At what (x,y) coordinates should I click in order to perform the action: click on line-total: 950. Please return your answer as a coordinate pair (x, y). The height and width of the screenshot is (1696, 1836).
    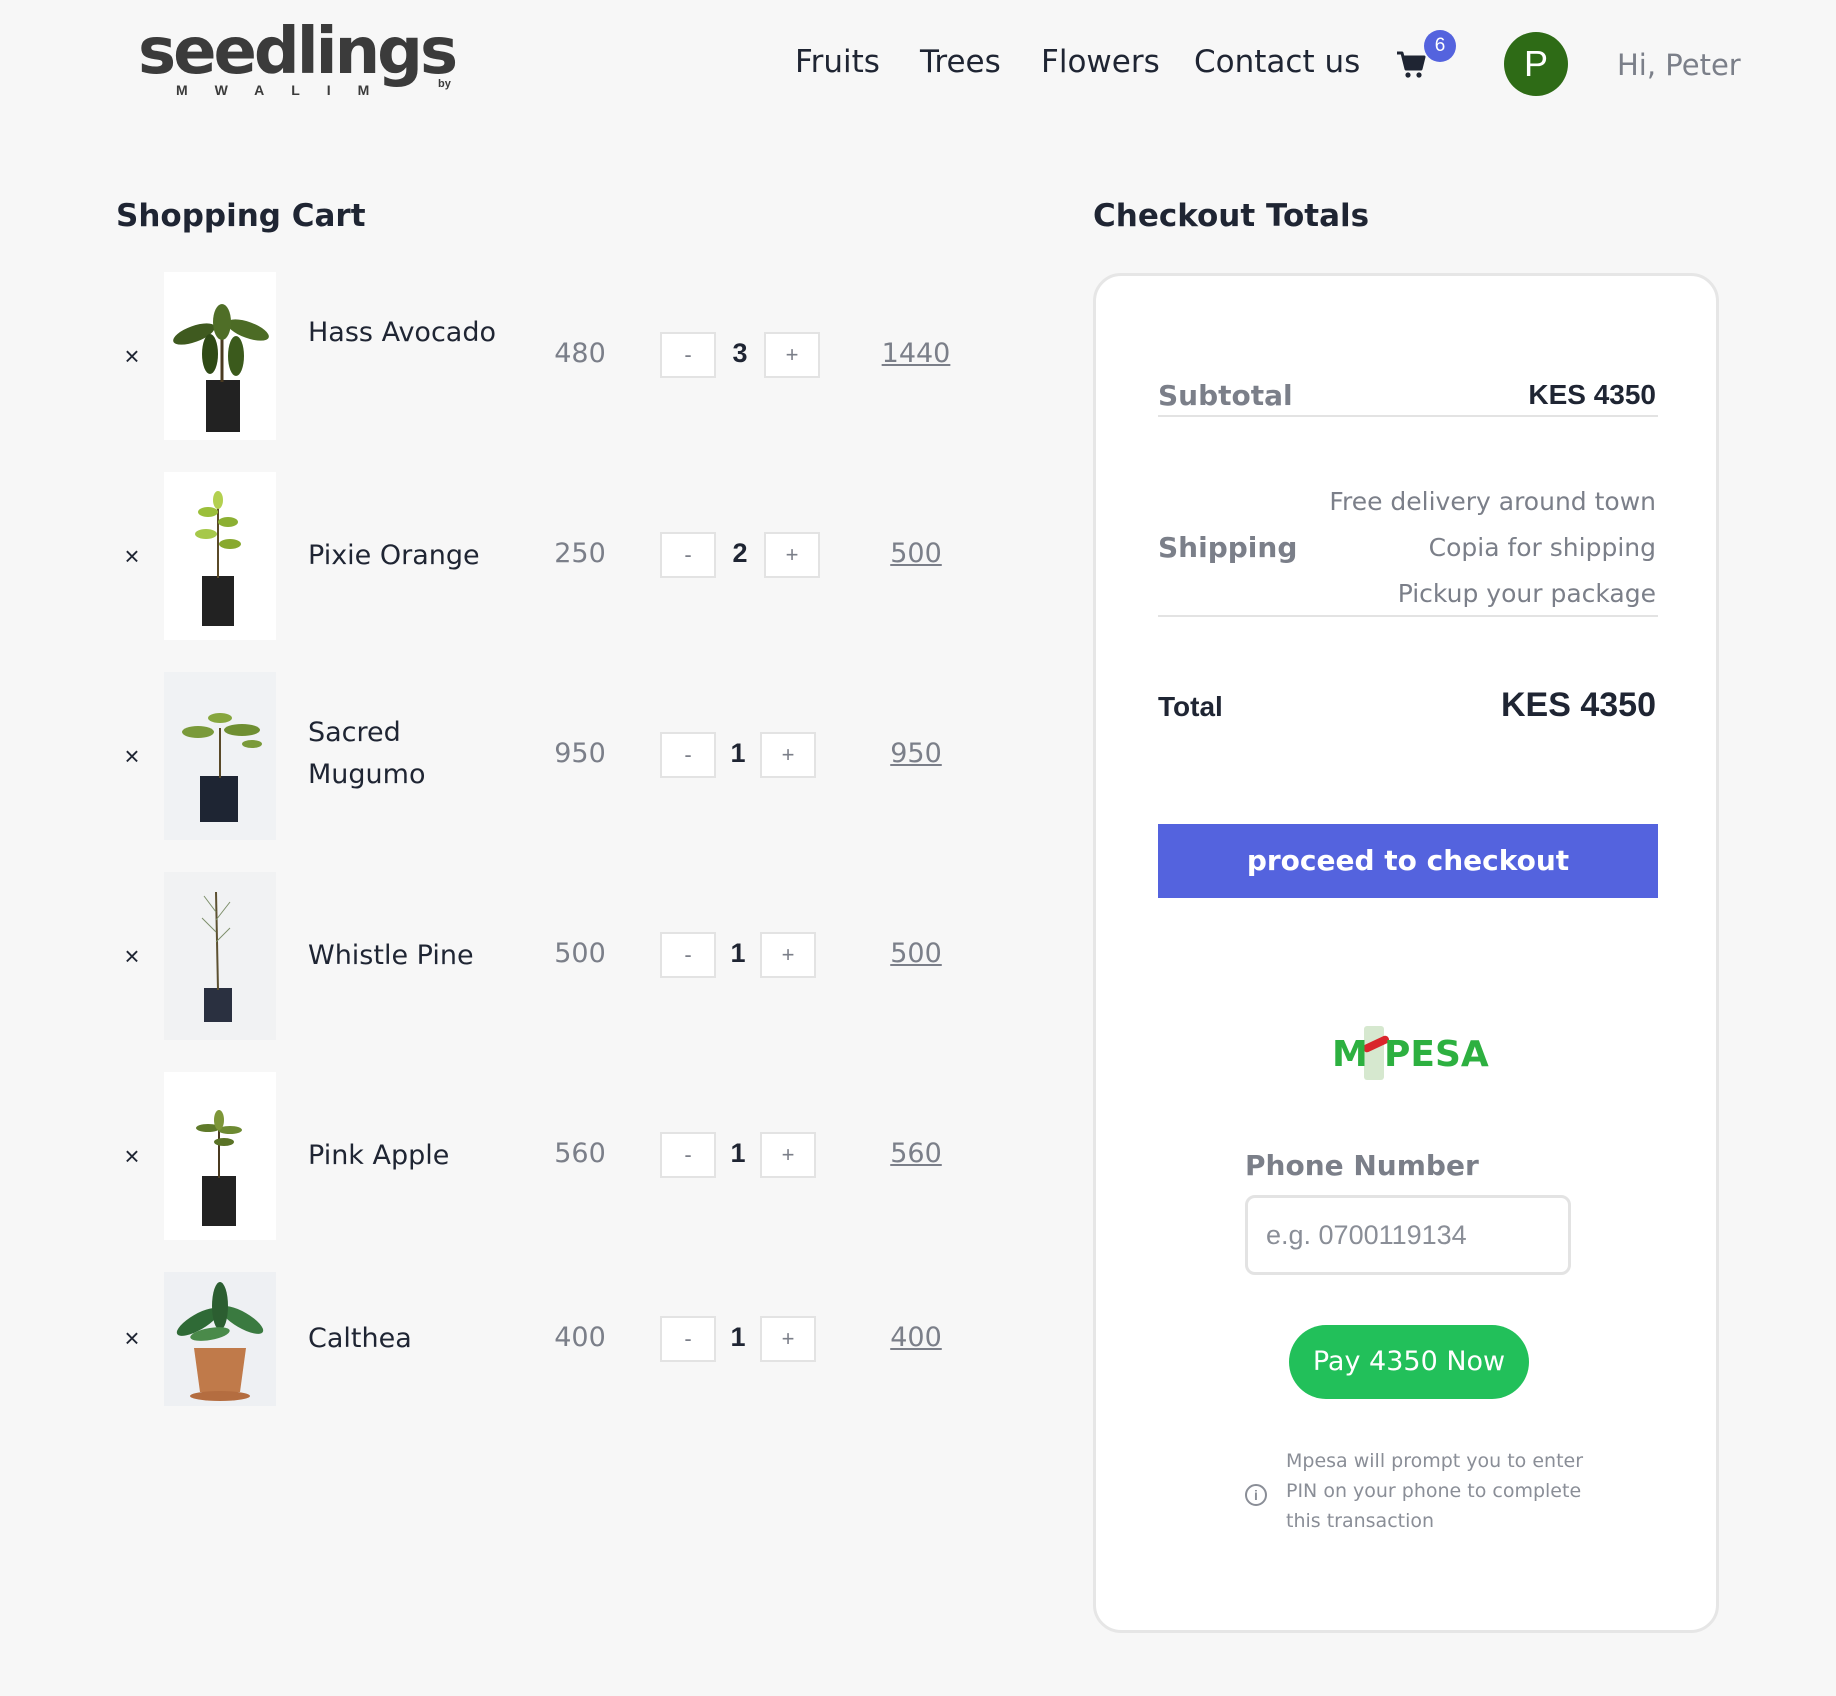
    Looking at the image, I should click on (916, 753).